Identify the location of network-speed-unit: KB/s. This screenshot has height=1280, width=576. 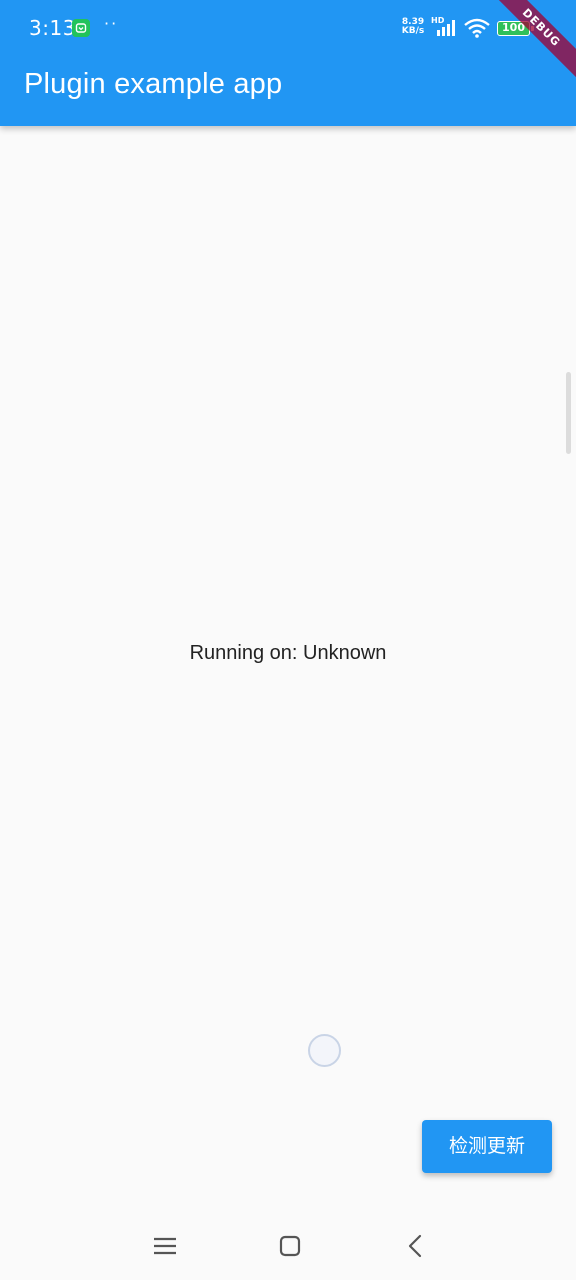
(413, 31).